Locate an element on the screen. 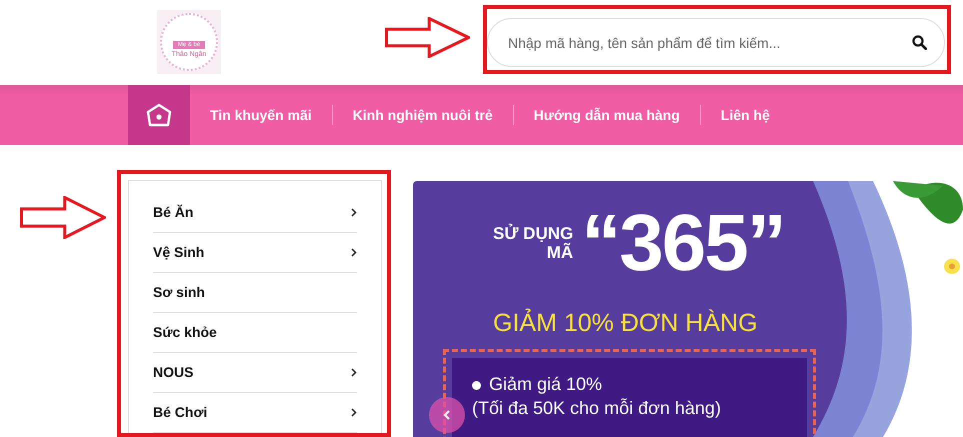 The height and width of the screenshot is (437, 963). banner-text: SỬ DỤNG is located at coordinates (533, 233).